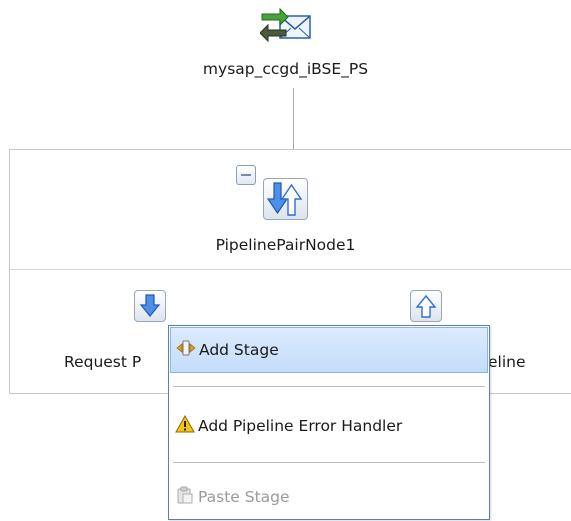 The height and width of the screenshot is (521, 571). What do you see at coordinates (286, 29) in the screenshot?
I see `proxy-service-icon` at bounding box center [286, 29].